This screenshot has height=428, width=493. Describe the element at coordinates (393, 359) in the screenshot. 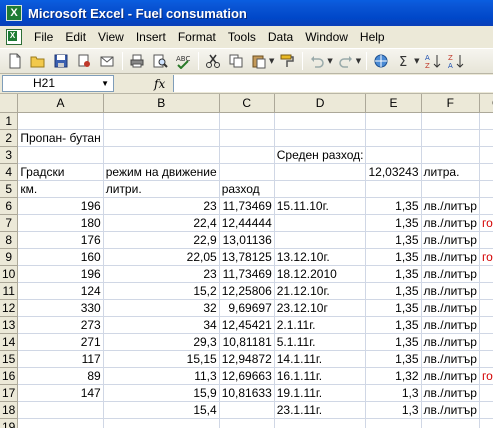

I see `cell-e15: 1,35` at that location.